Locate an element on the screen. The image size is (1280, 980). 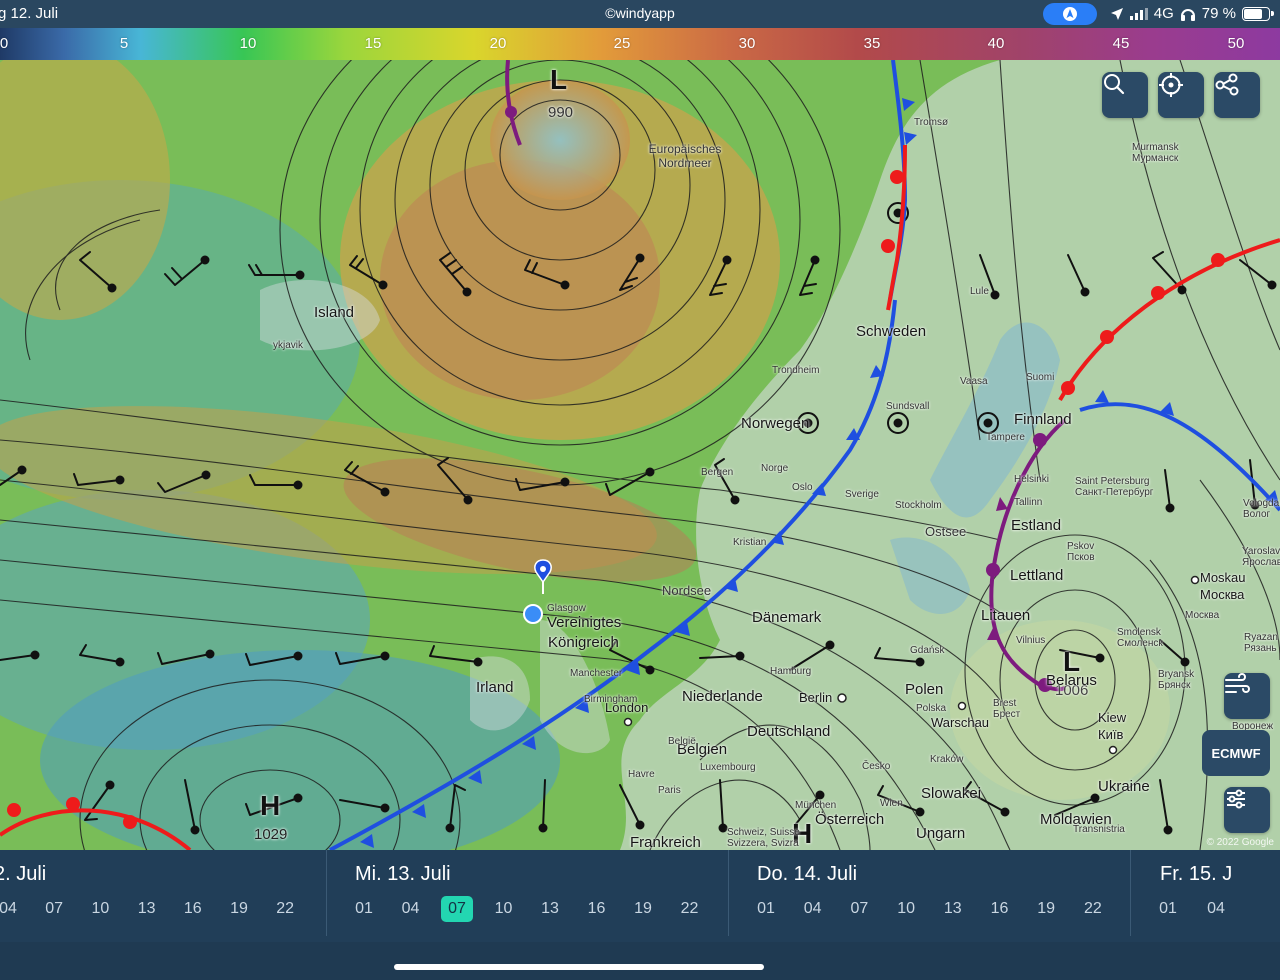
label-sverige: Sverige is located at coordinates (862, 494).